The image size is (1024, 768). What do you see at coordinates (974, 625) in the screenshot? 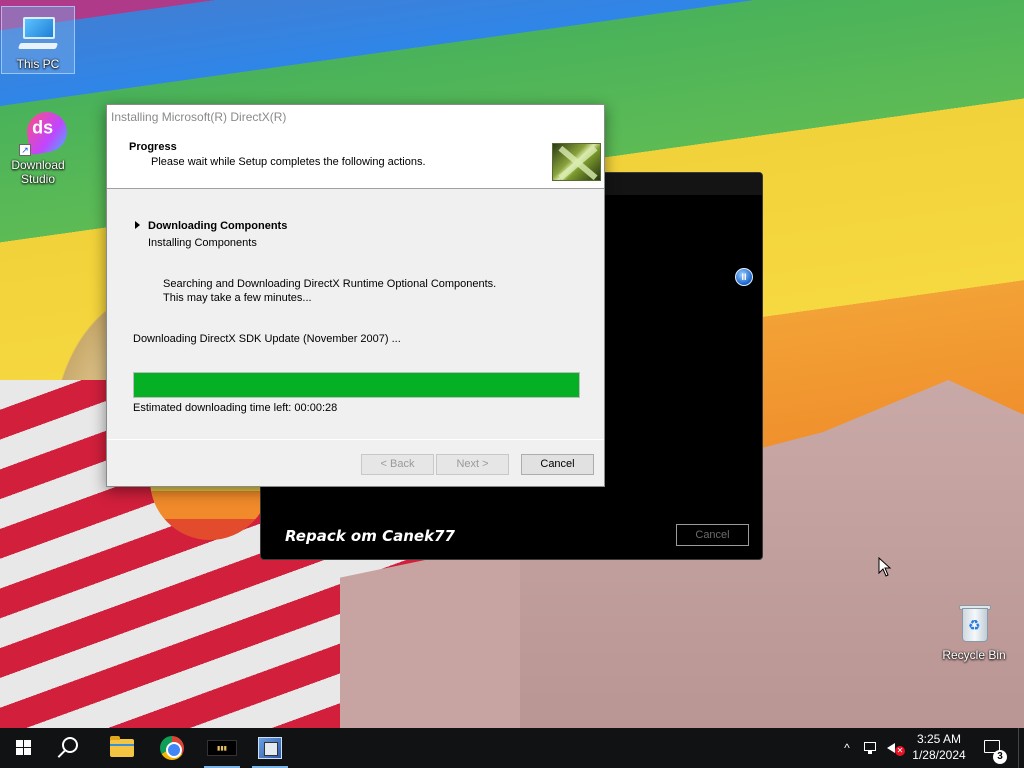
I see `recycle-bin-icon: ♻` at bounding box center [974, 625].